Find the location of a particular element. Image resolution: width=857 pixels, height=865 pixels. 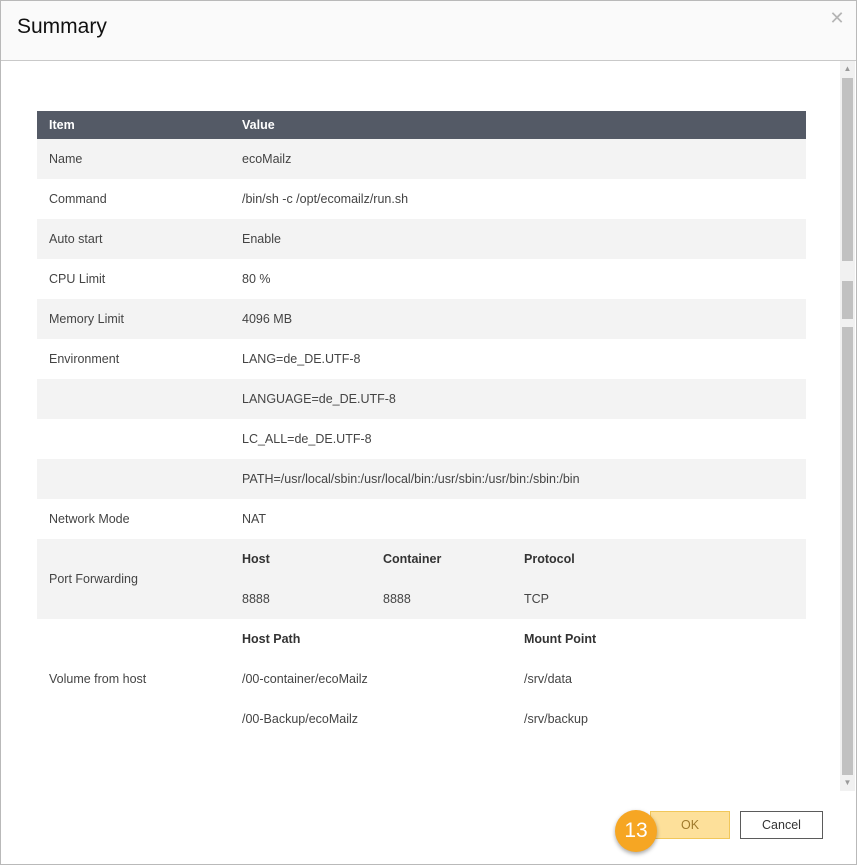

row-value: 80 % is located at coordinates (524, 279).